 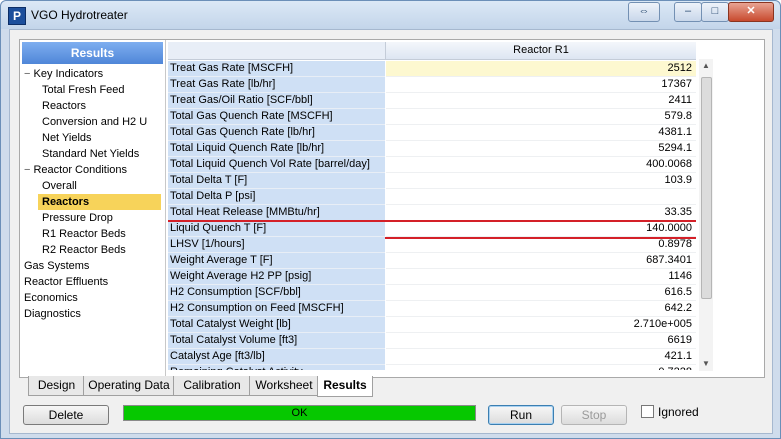 I want to click on row-value-cell: 5294.1, so click(x=541, y=149).